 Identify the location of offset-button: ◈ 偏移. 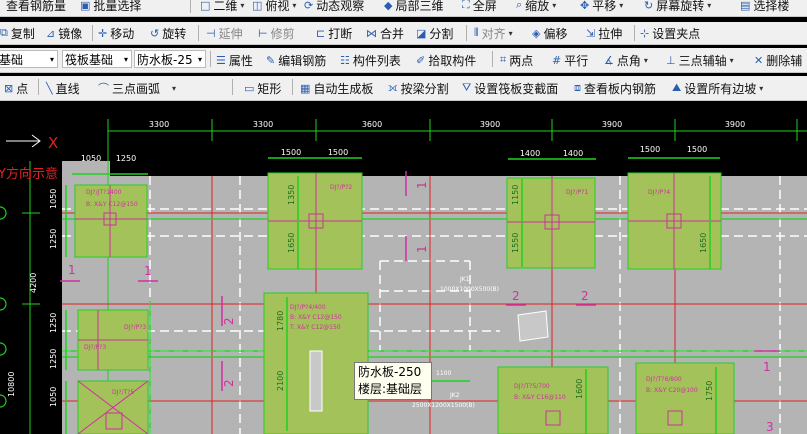
(549, 33).